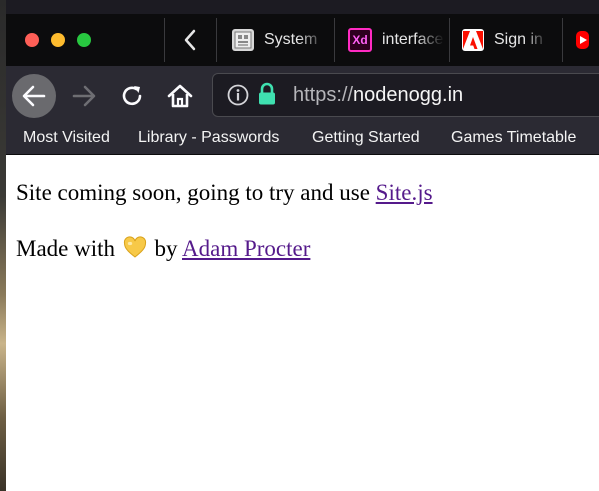 Image resolution: width=599 pixels, height=491 pixels. Describe the element at coordinates (366, 138) in the screenshot. I see `bookmark-getting-started: Getting Started` at that location.